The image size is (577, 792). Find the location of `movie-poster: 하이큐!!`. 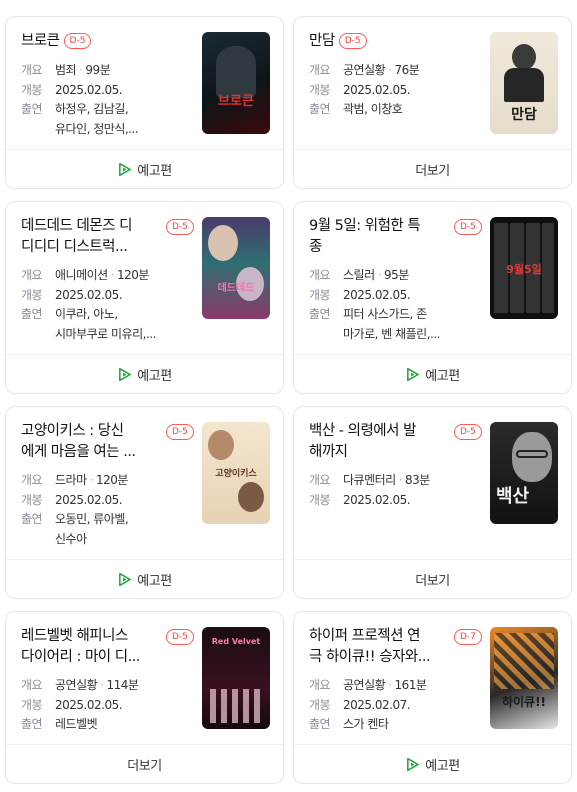

movie-poster: 하이큐!! is located at coordinates (524, 678).